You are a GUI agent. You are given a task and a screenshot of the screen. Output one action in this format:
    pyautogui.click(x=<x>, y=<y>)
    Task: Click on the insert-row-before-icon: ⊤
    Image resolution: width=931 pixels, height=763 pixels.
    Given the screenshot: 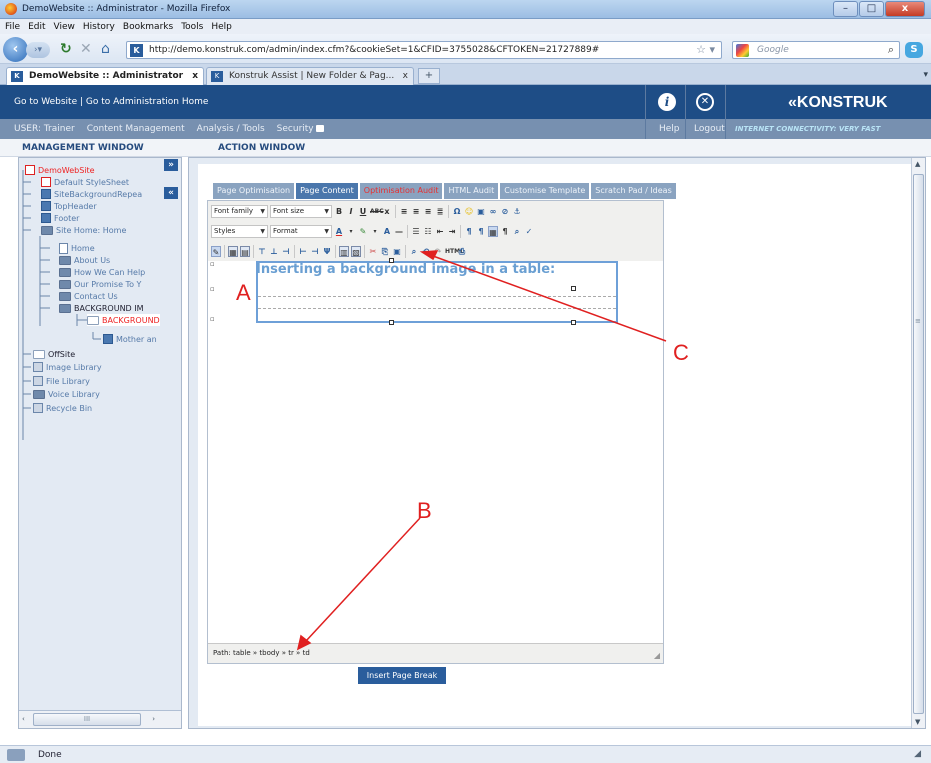 What is the action you would take?
    pyautogui.click(x=262, y=251)
    